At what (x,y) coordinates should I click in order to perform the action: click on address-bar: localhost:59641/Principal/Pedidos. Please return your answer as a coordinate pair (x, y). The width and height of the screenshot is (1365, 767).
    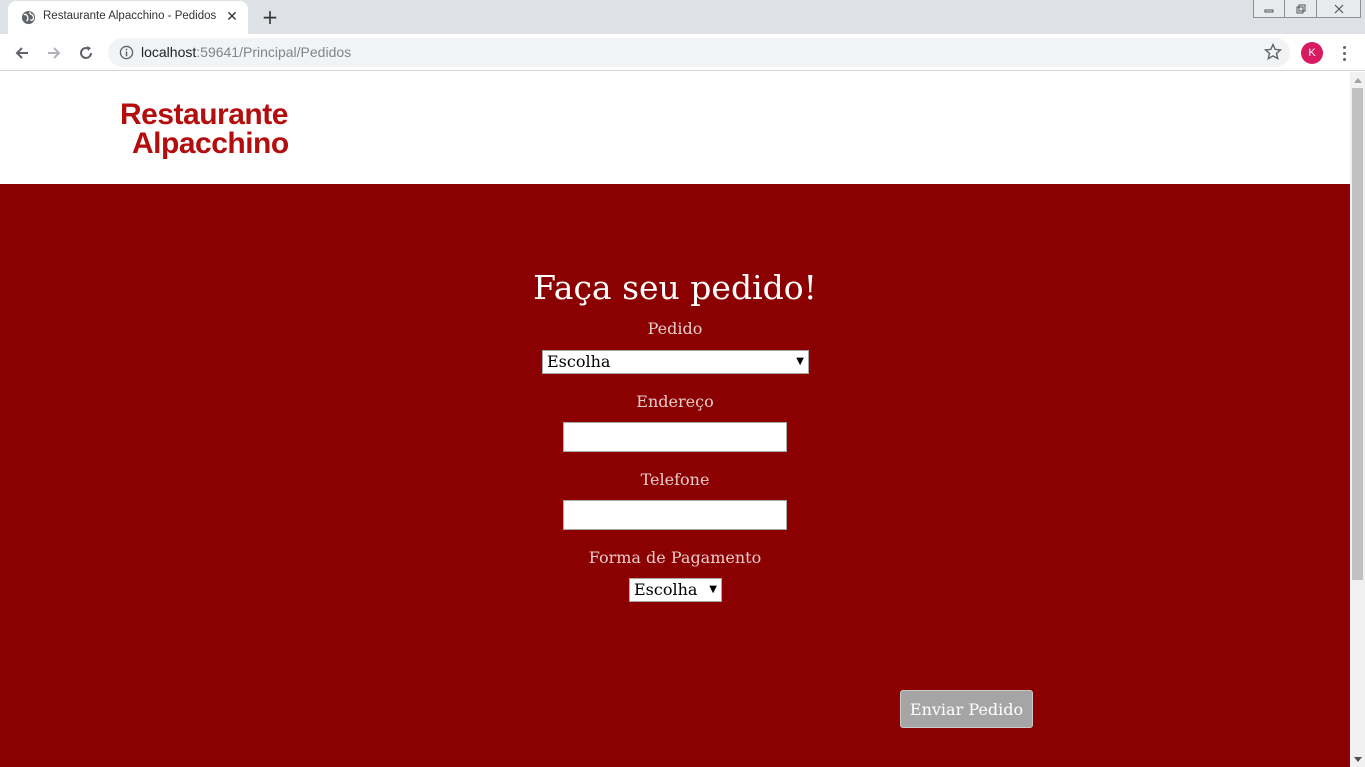
    Looking at the image, I should click on (699, 52).